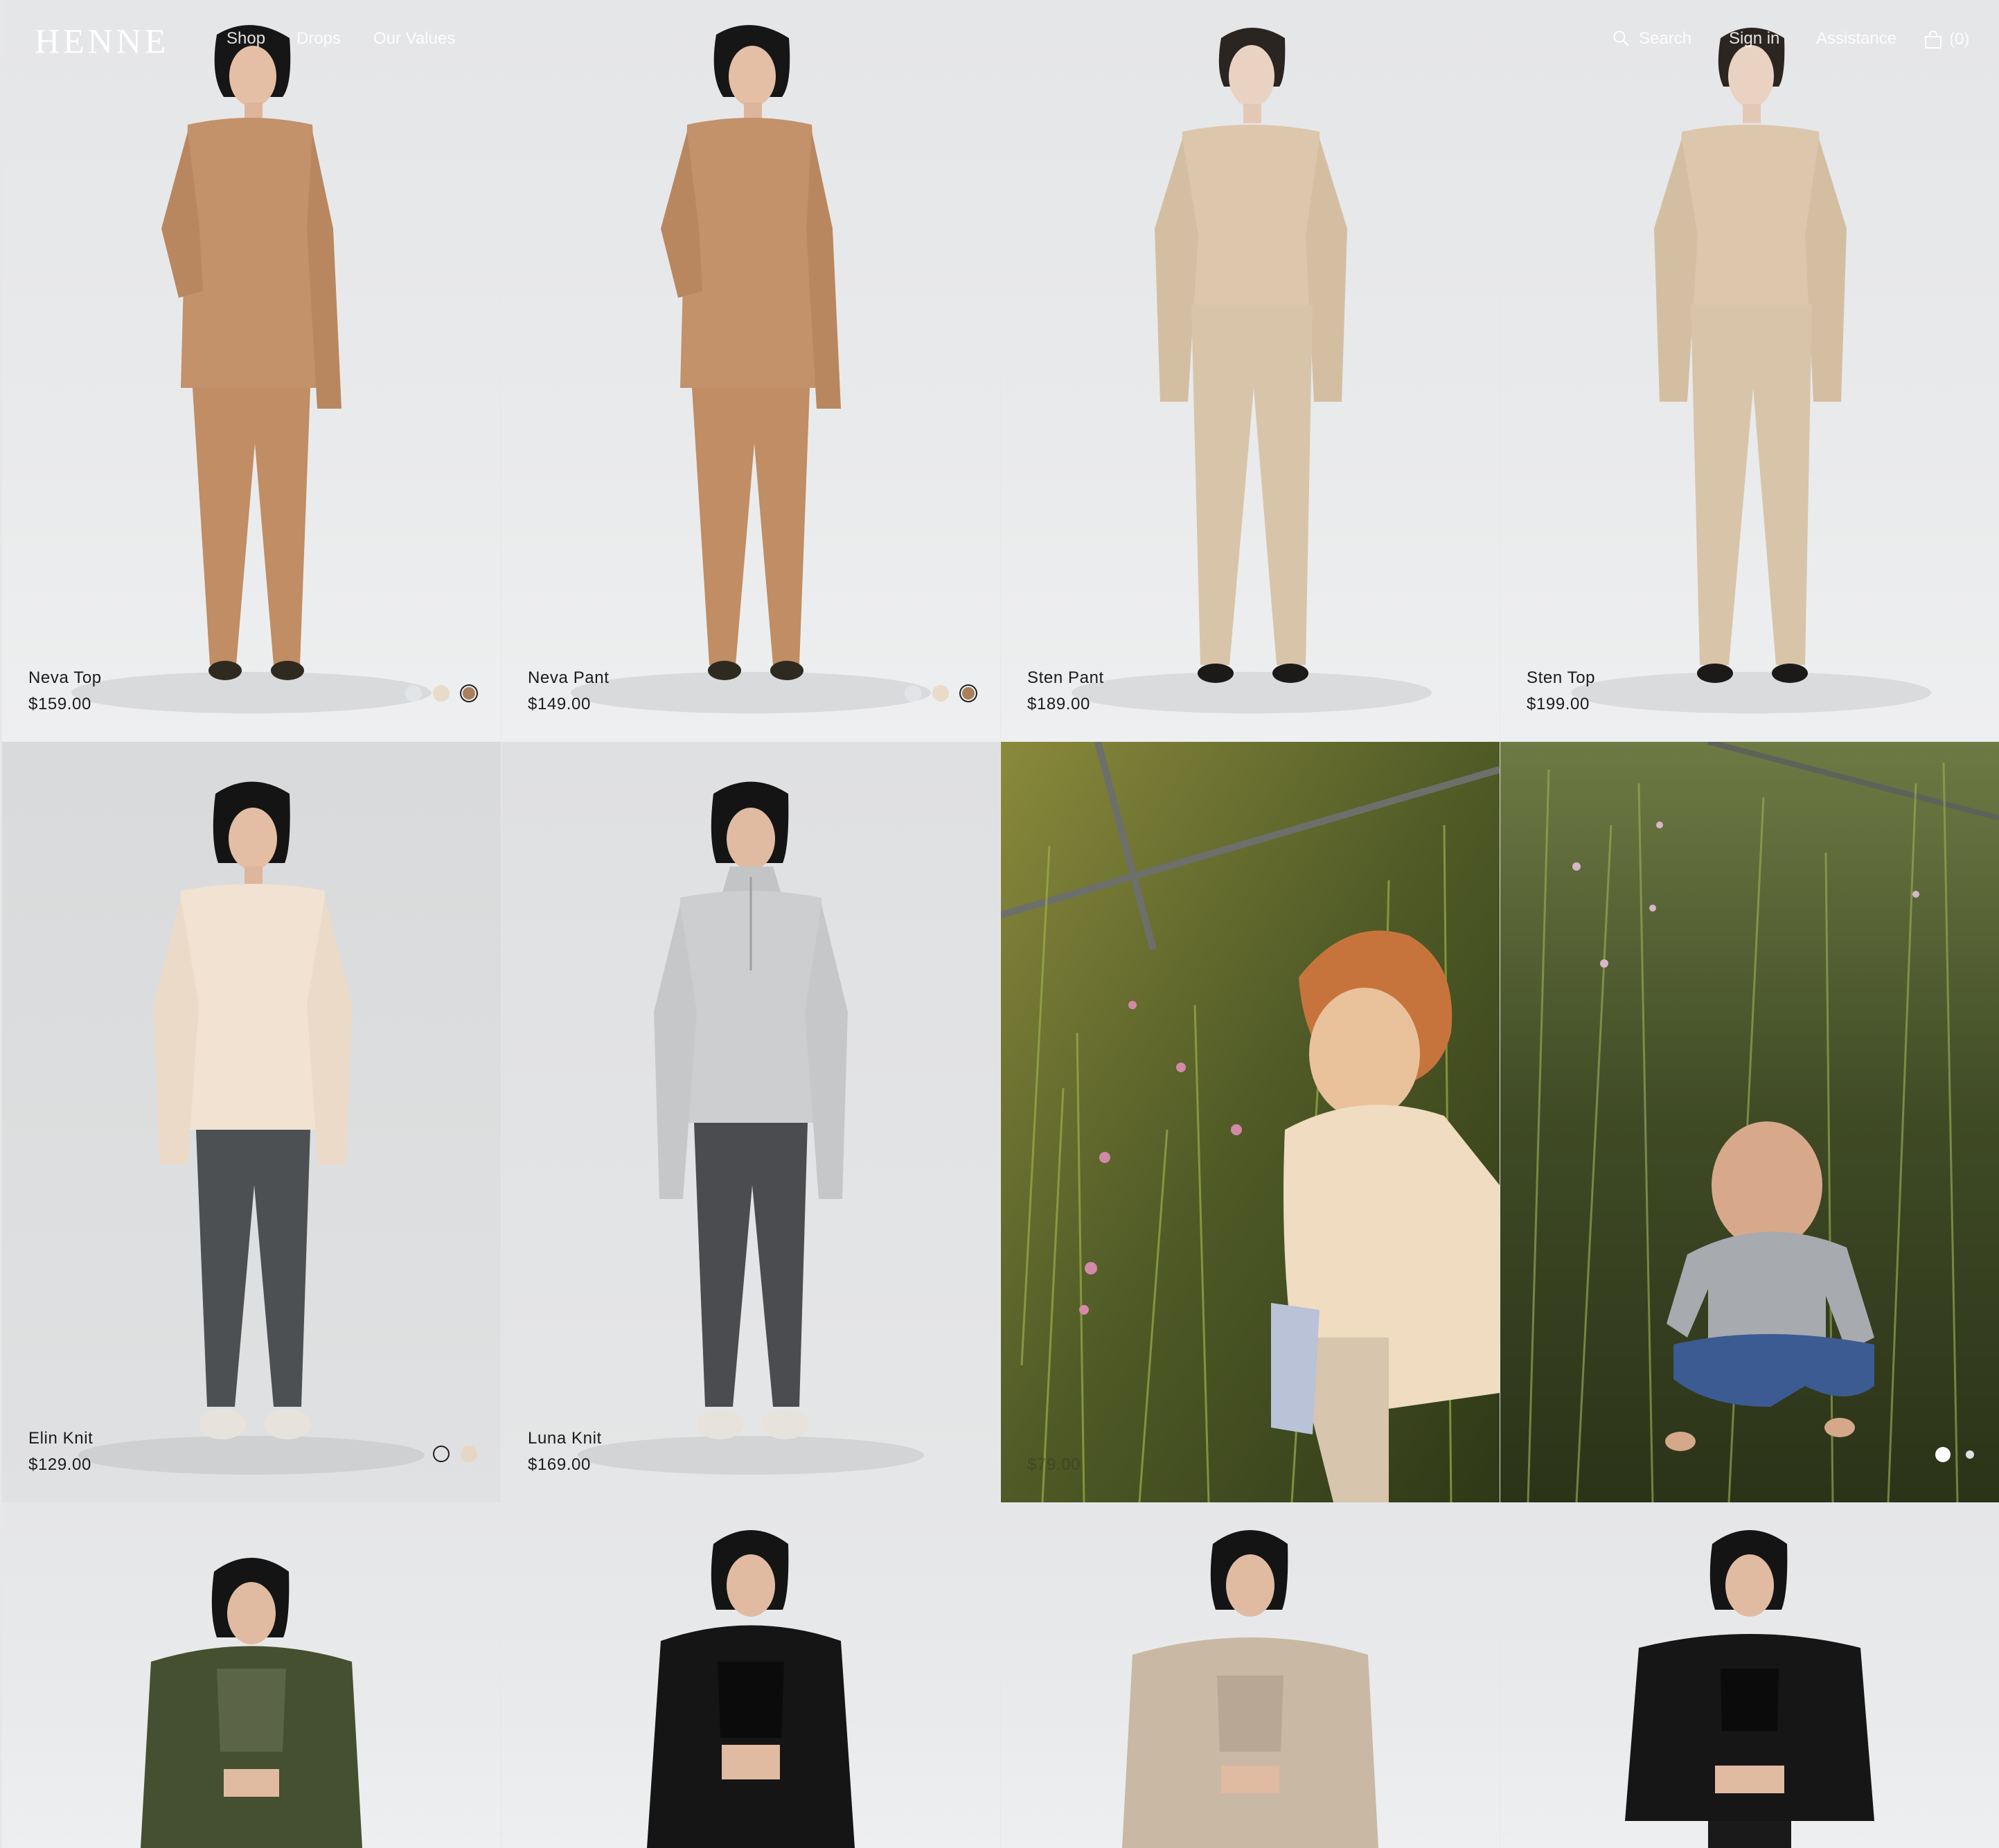 This screenshot has height=1848, width=1999. Describe the element at coordinates (565, 1438) in the screenshot. I see `product-name: Luna Knit` at that location.